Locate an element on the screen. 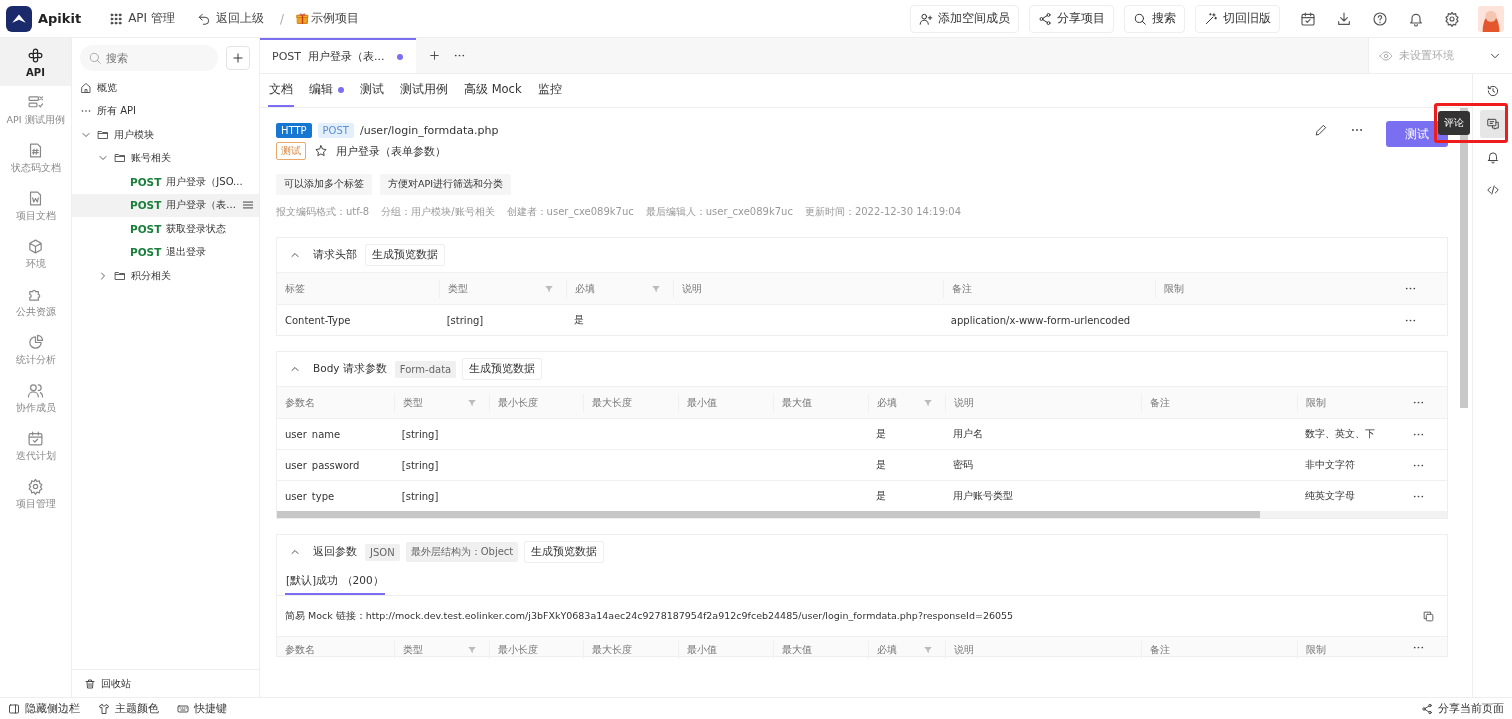 Image resolution: width=1512 pixels, height=719 pixels. nav-item: 环境 is located at coordinates (35, 254).